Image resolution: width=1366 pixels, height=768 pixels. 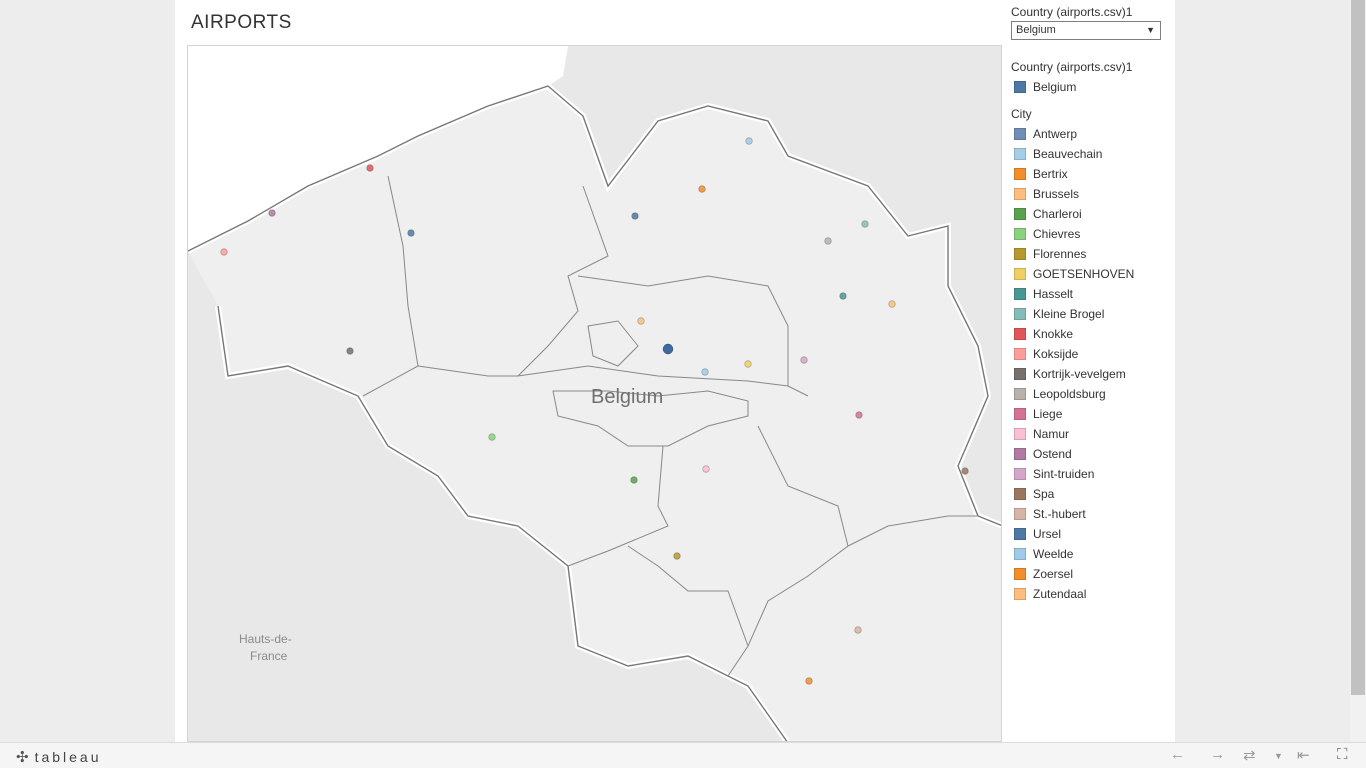 I want to click on legend-city-item: Ursel, so click(x=1037, y=534).